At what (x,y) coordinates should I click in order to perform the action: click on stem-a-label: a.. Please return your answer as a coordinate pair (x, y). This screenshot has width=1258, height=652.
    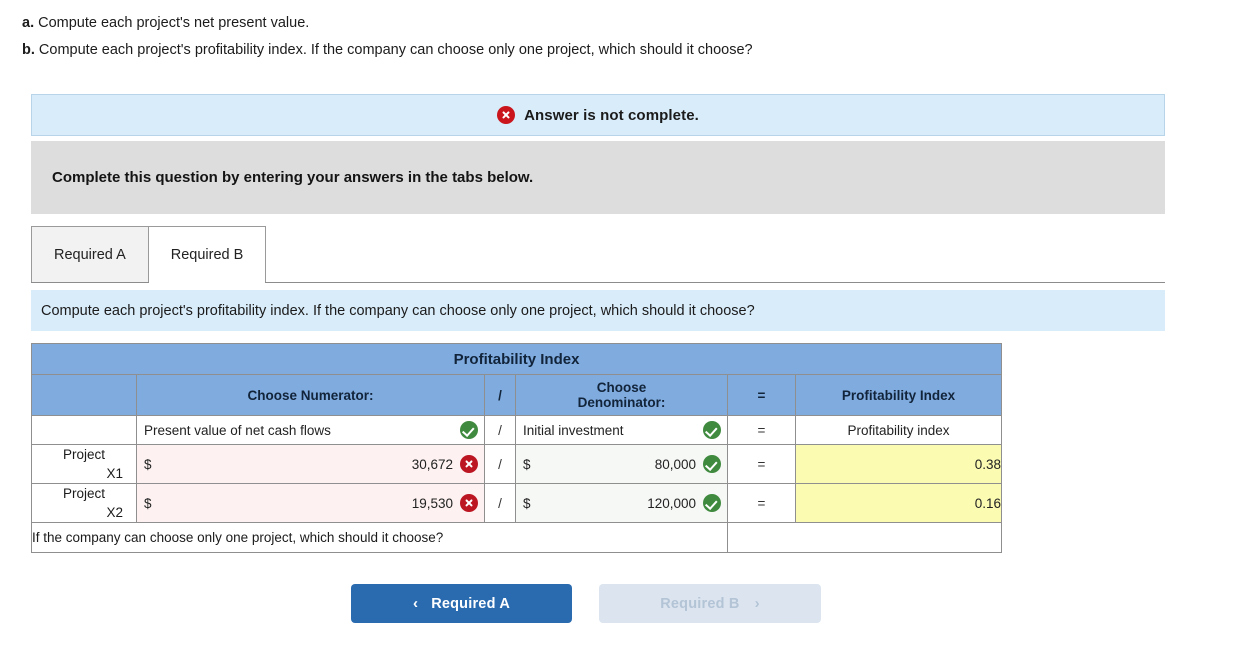
    Looking at the image, I should click on (28, 23).